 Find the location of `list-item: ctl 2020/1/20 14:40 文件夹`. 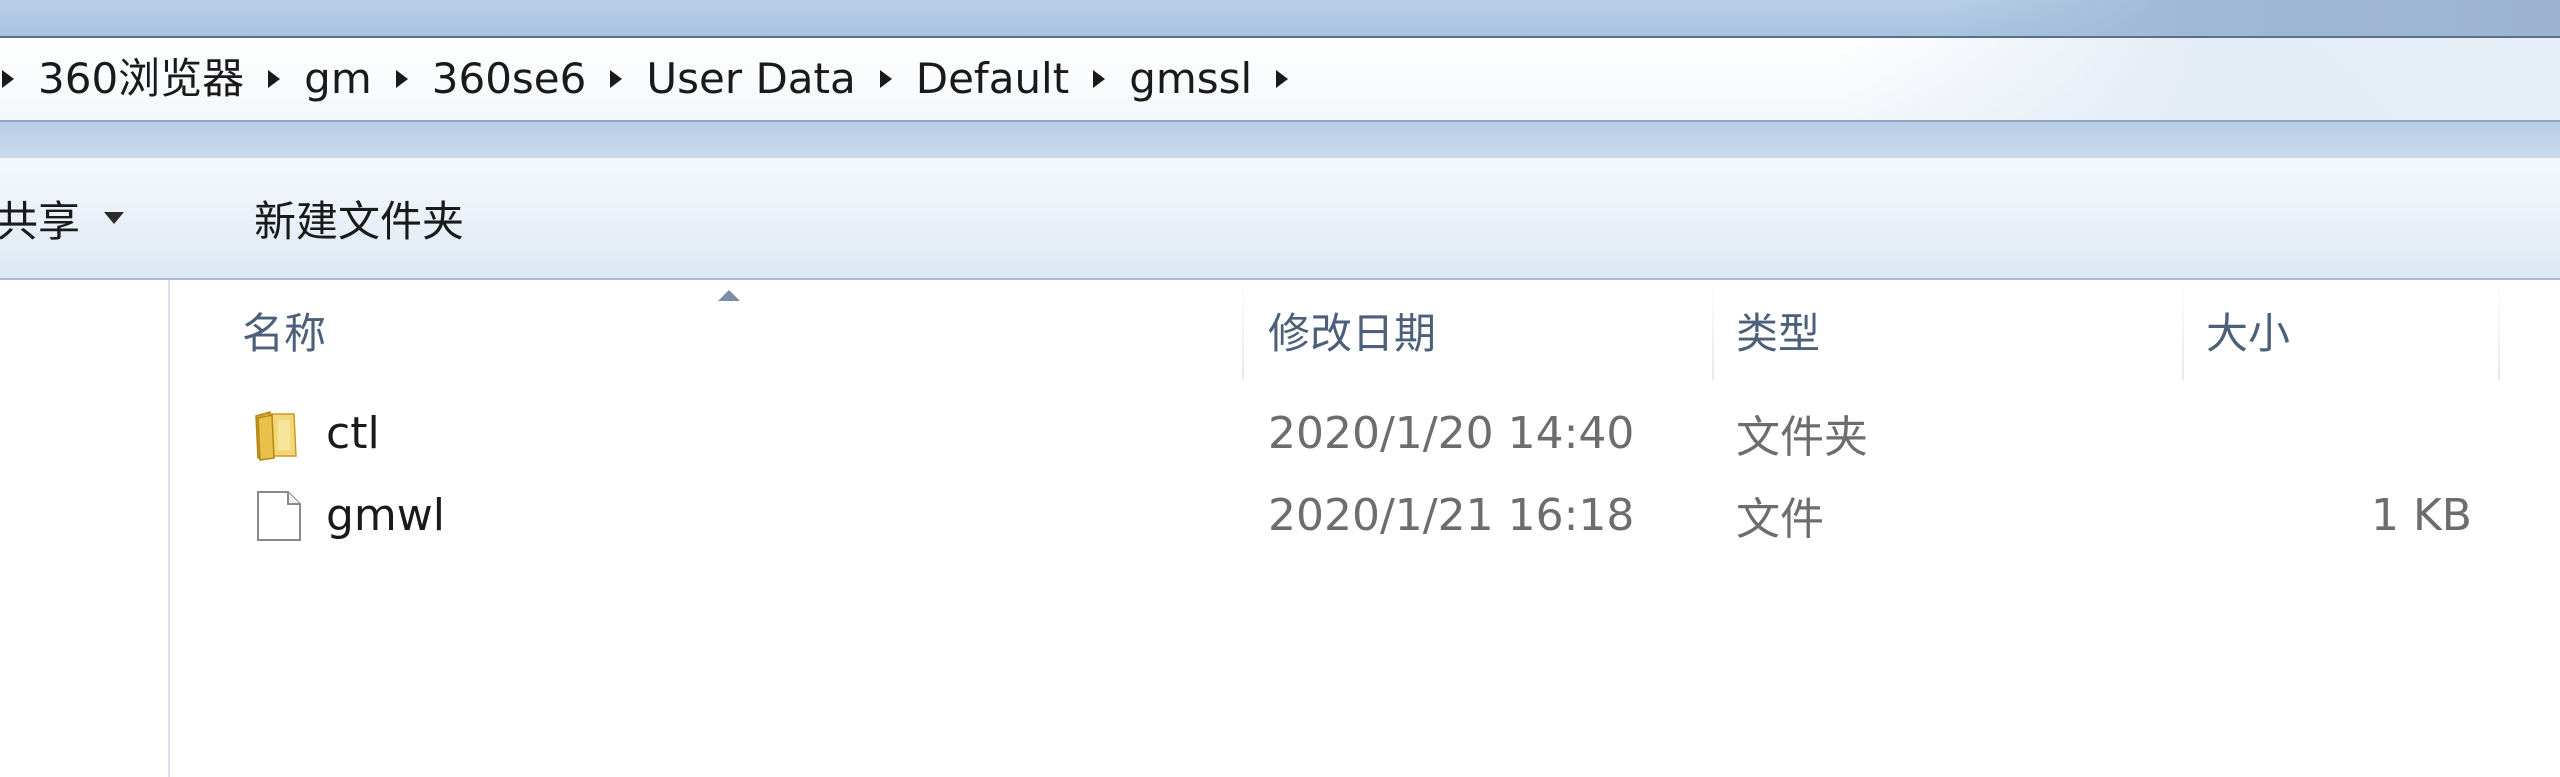

list-item: ctl 2020/1/20 14:40 文件夹 is located at coordinates (1365, 433).